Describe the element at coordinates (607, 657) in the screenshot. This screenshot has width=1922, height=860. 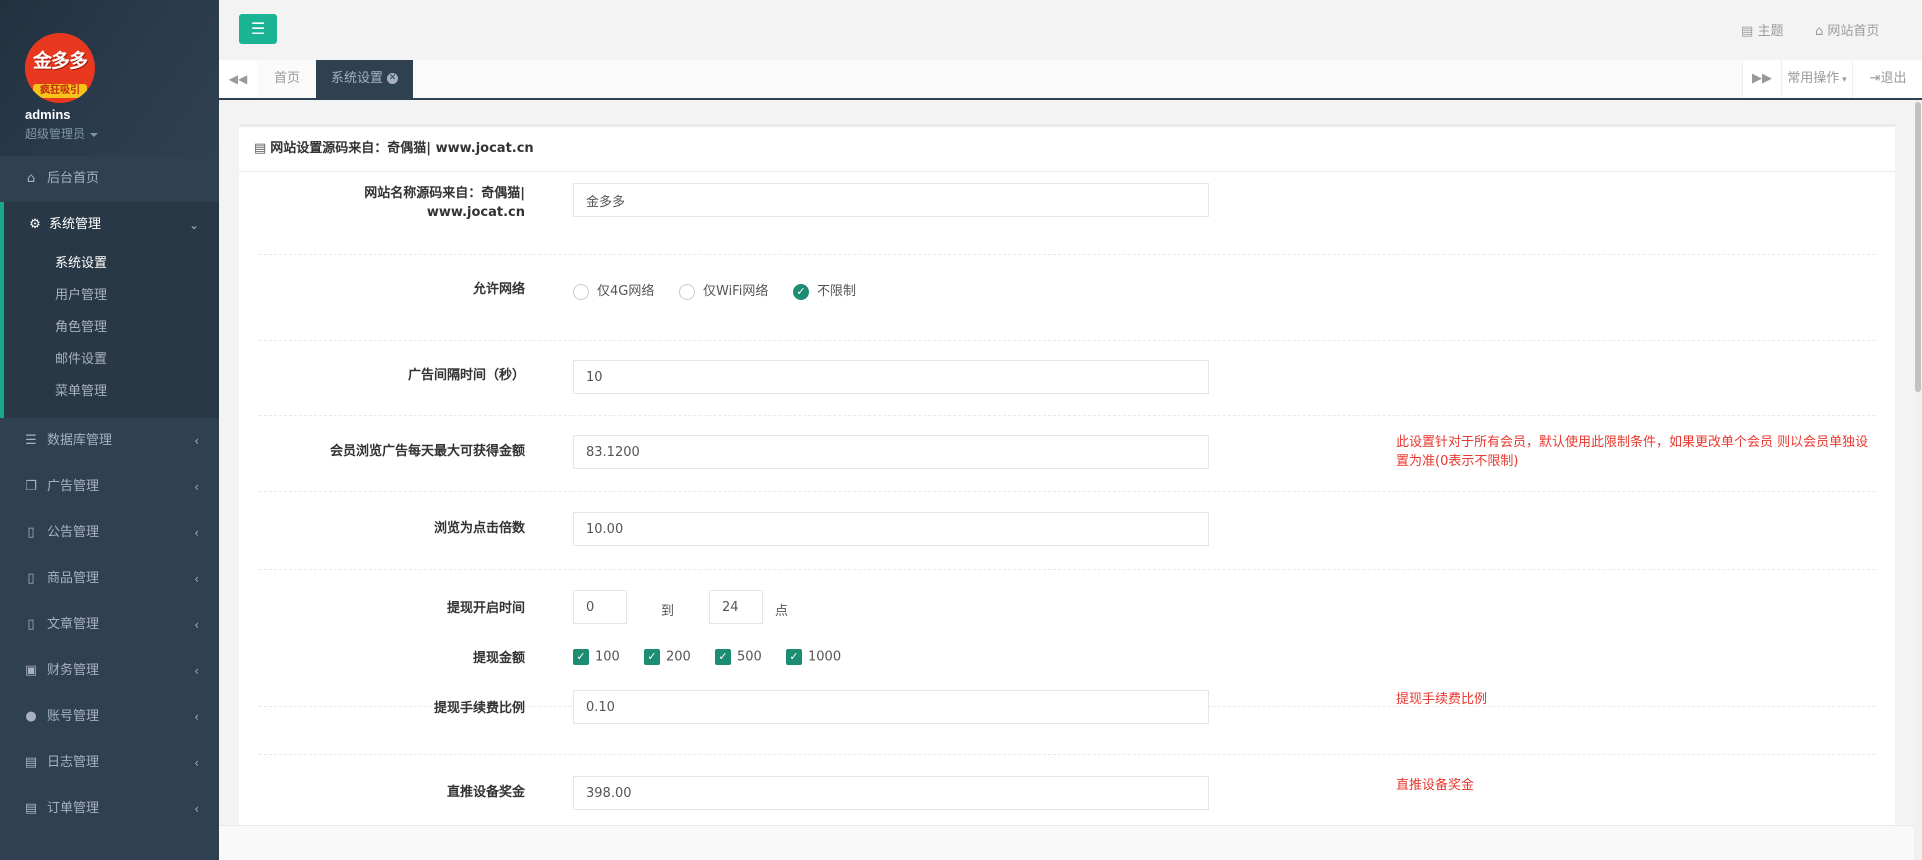
I see `checkbox-label: 100` at that location.